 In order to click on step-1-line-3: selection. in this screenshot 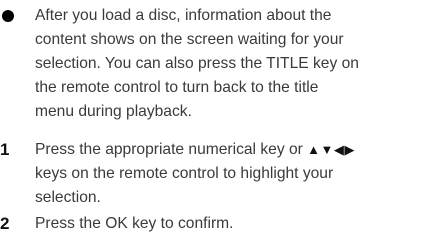, I will do `click(68, 197)`.